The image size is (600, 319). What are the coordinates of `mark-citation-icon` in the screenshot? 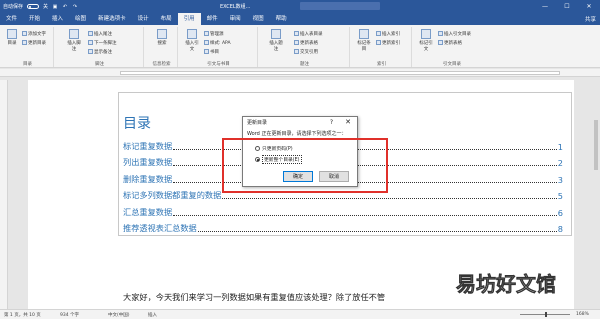 It's located at (426, 34).